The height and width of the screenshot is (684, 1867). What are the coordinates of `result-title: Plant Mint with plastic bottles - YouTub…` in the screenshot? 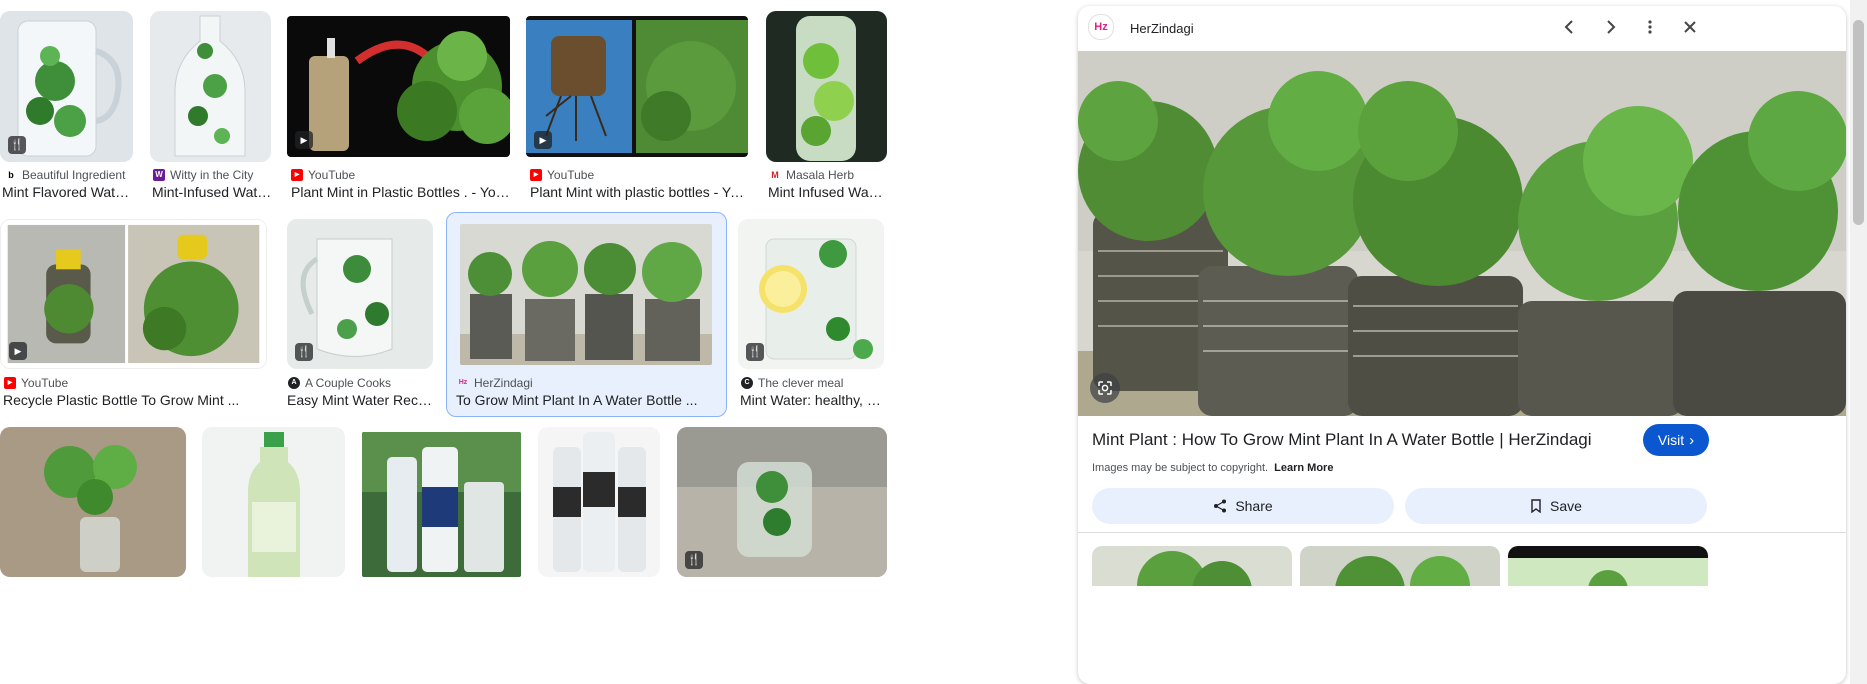 It's located at (640, 192).